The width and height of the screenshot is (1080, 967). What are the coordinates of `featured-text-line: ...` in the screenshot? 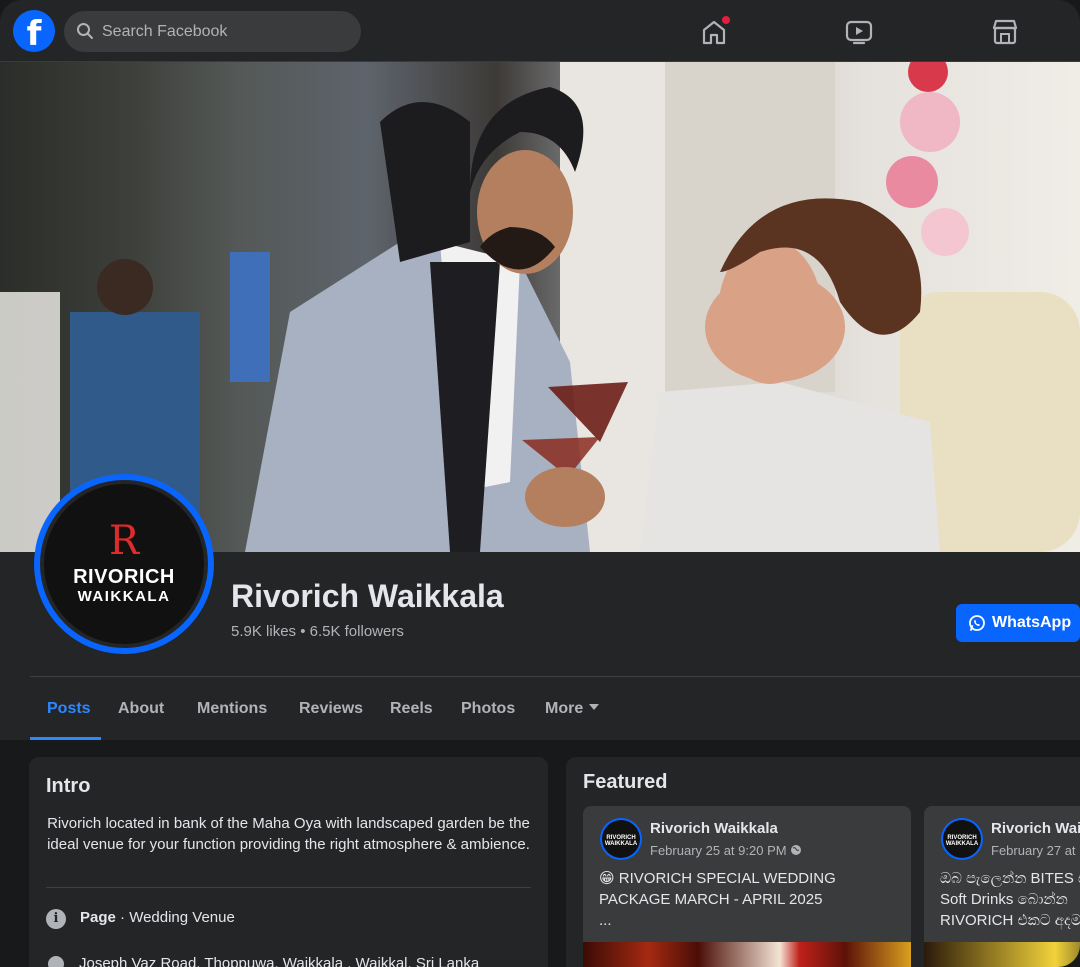 It's located at (605, 920).